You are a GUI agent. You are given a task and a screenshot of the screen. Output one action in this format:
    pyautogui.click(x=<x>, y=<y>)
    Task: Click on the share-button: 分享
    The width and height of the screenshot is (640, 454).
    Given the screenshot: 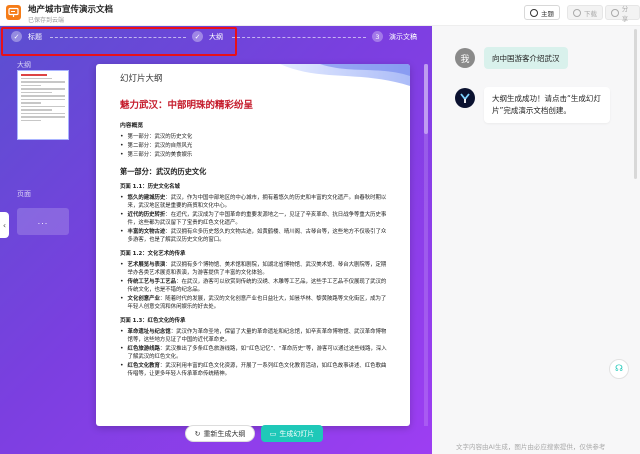 What is the action you would take?
    pyautogui.click(x=622, y=13)
    